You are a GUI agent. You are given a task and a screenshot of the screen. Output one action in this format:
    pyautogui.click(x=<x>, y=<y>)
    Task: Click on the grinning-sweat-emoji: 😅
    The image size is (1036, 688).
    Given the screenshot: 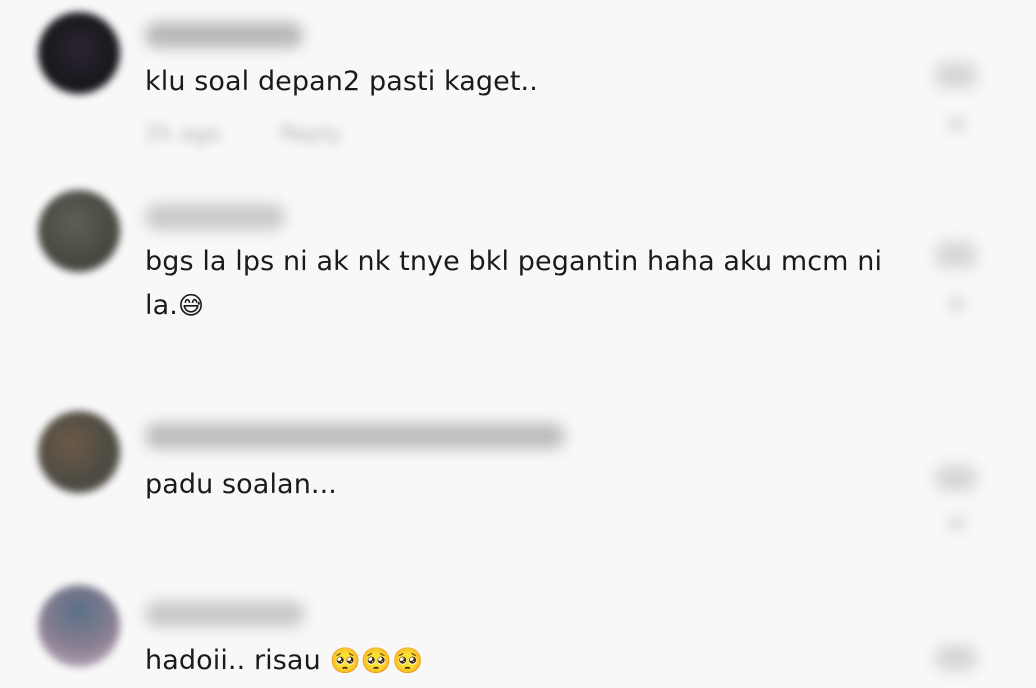 What is the action you would take?
    pyautogui.click(x=191, y=305)
    